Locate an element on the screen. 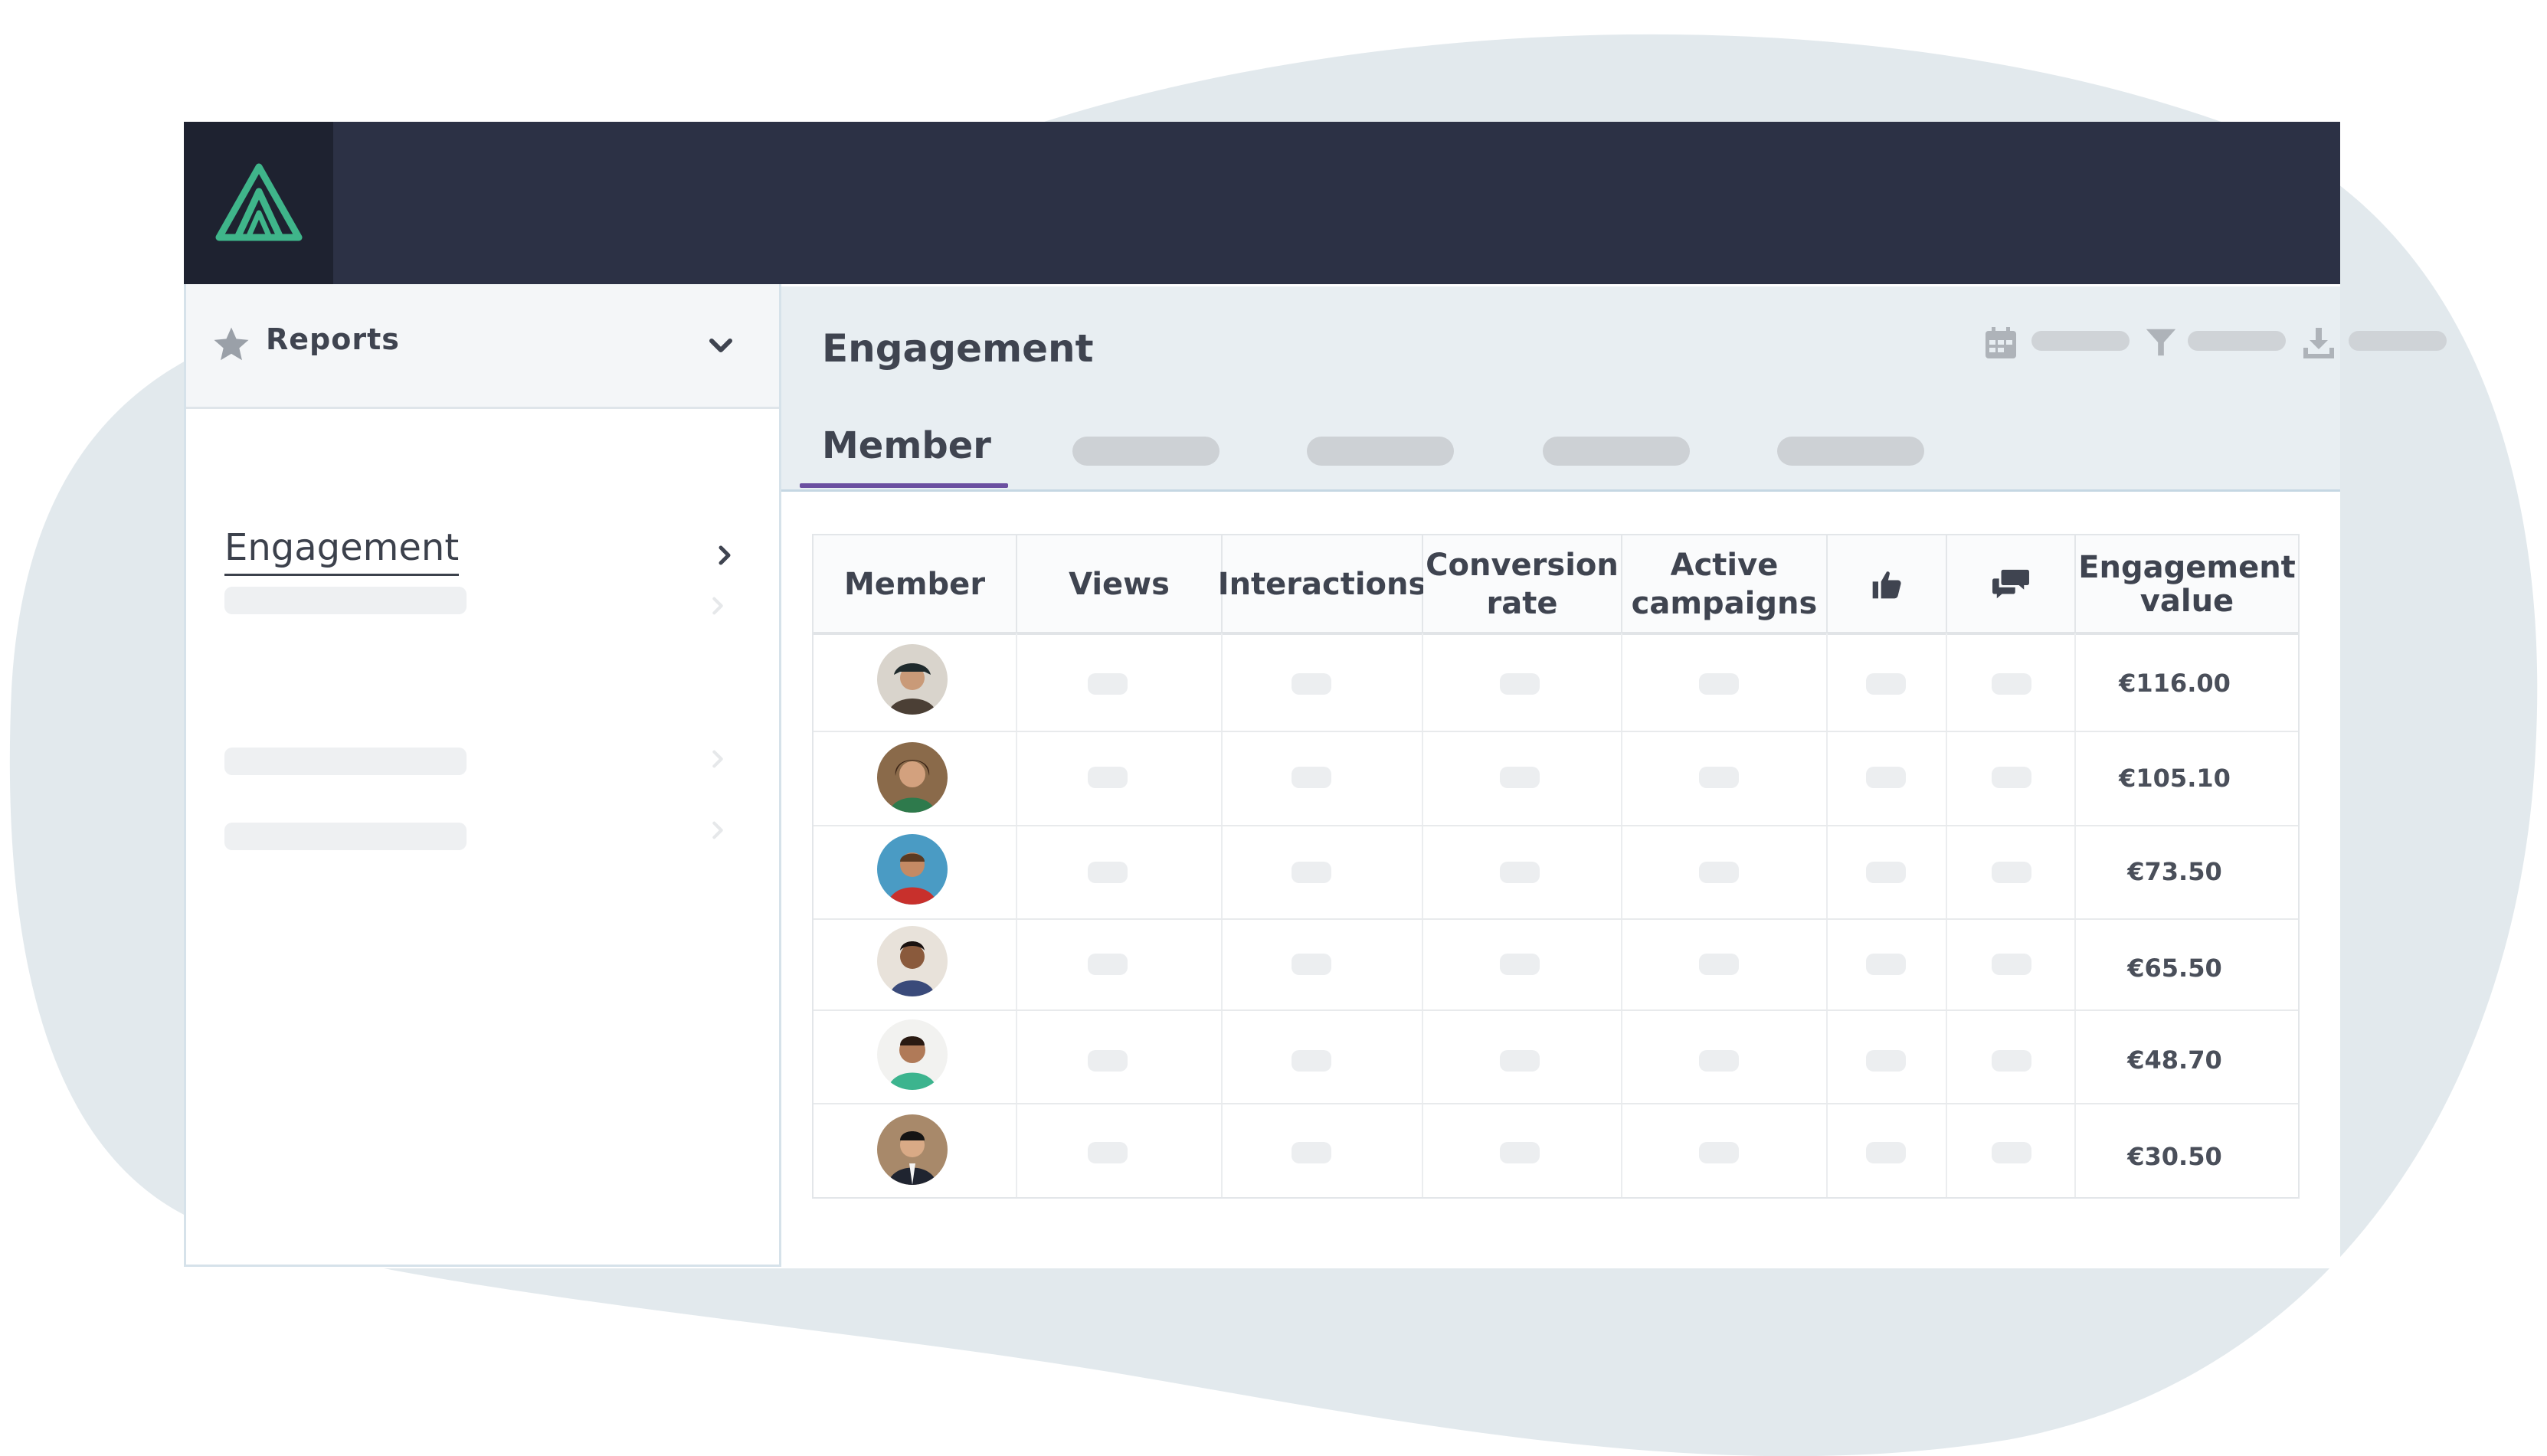 The height and width of the screenshot is (1456, 2547). date-range-placeholder is located at coordinates (2080, 341).